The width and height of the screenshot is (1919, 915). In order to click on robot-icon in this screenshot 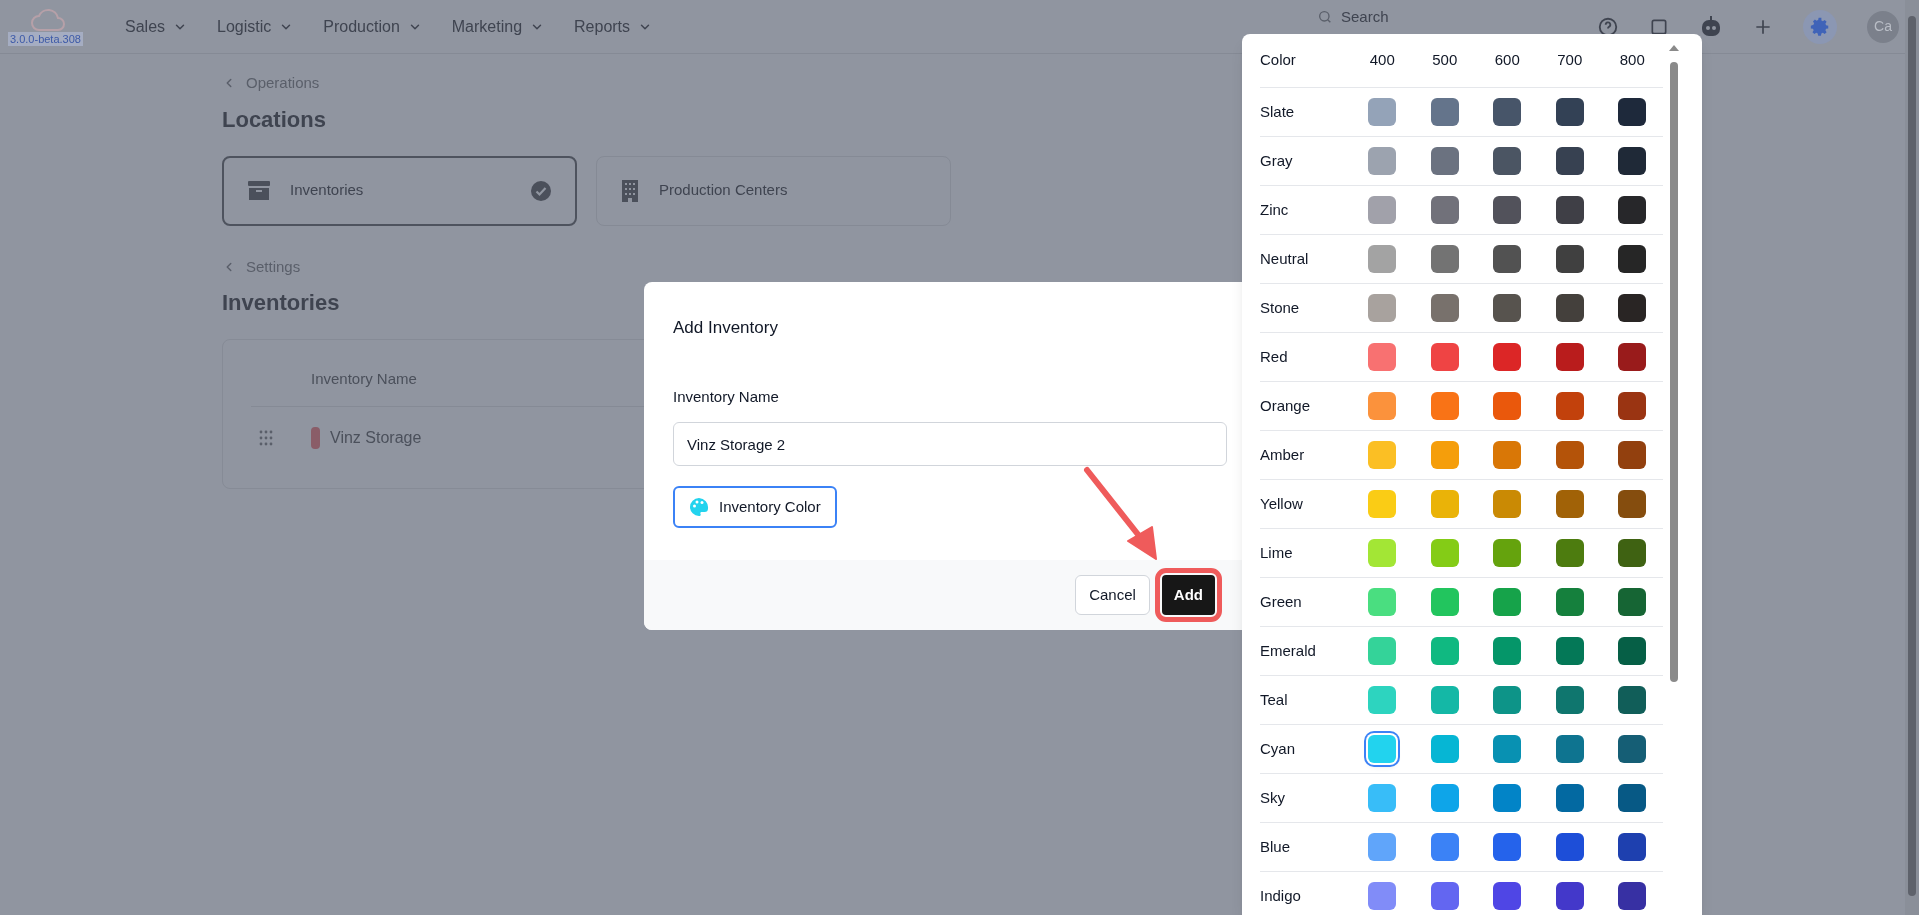, I will do `click(1711, 26)`.